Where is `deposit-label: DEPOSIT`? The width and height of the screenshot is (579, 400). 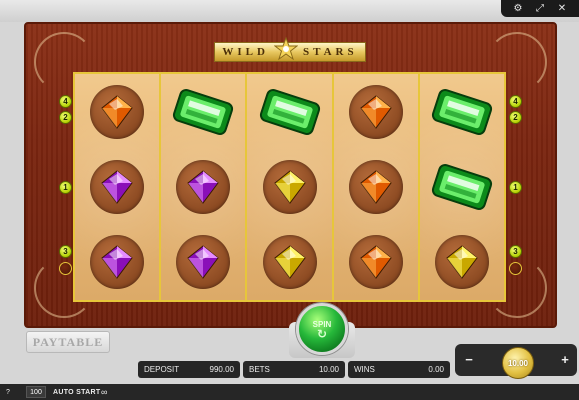 deposit-label: DEPOSIT is located at coordinates (162, 369).